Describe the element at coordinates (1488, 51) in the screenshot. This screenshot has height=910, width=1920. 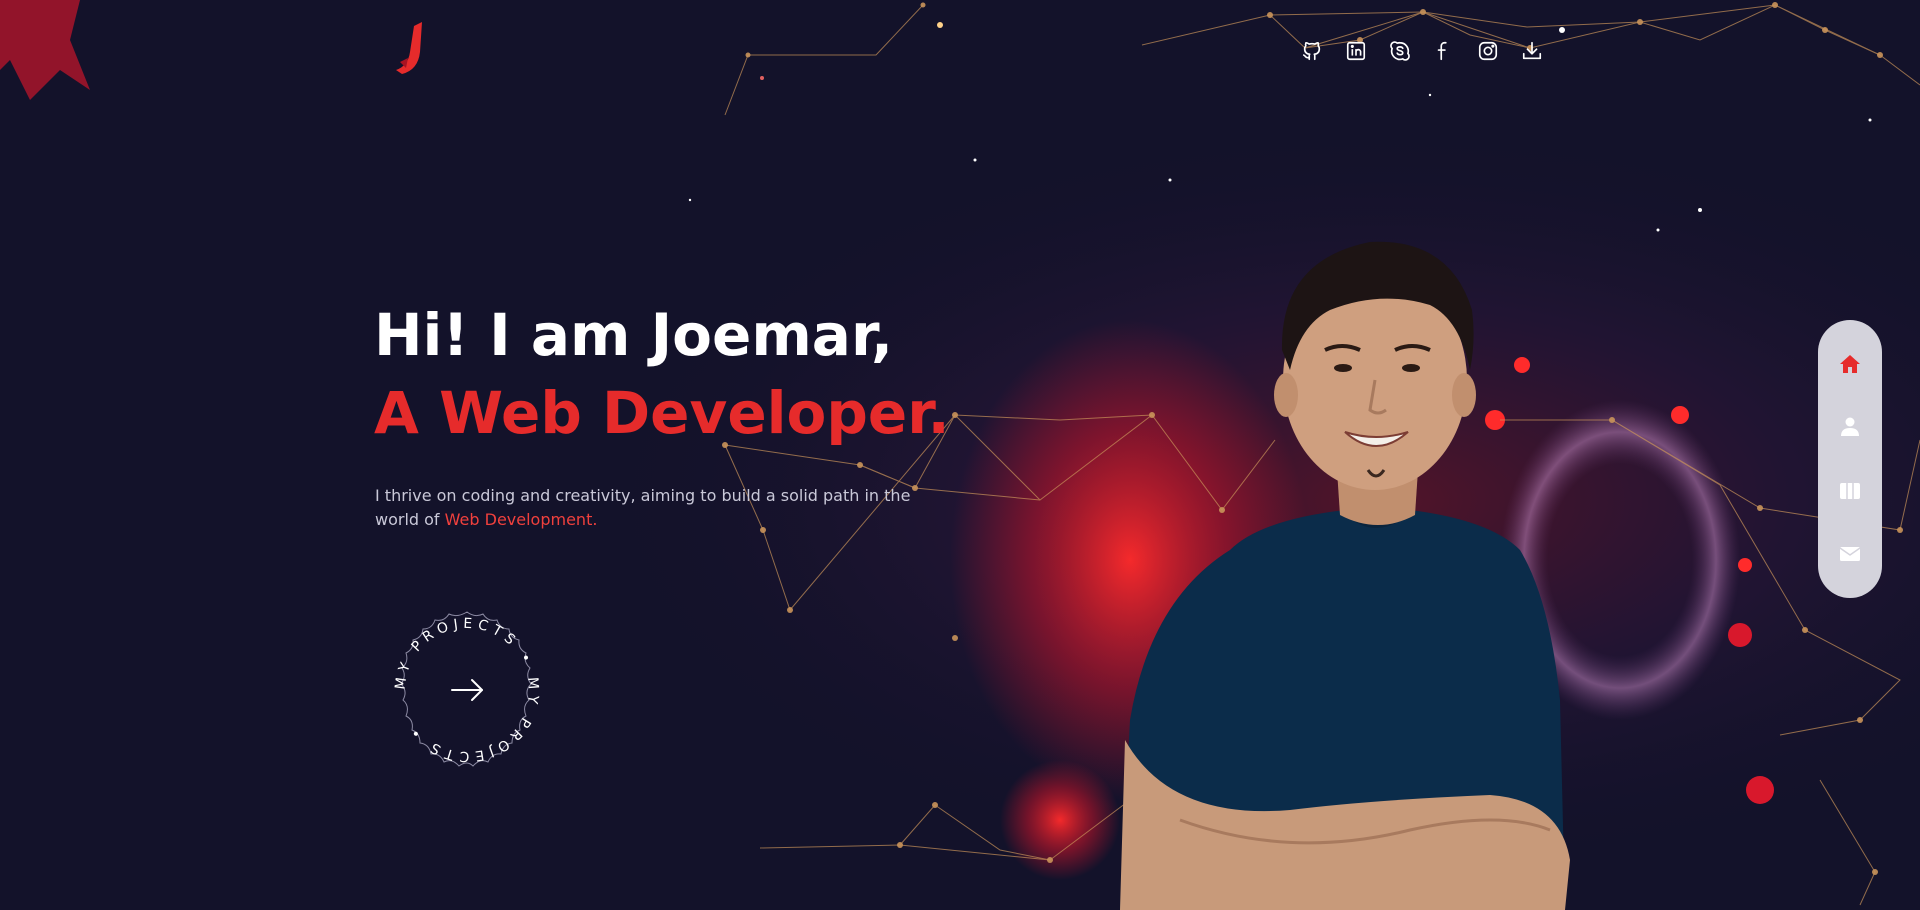
I see `instagram-icon` at that location.